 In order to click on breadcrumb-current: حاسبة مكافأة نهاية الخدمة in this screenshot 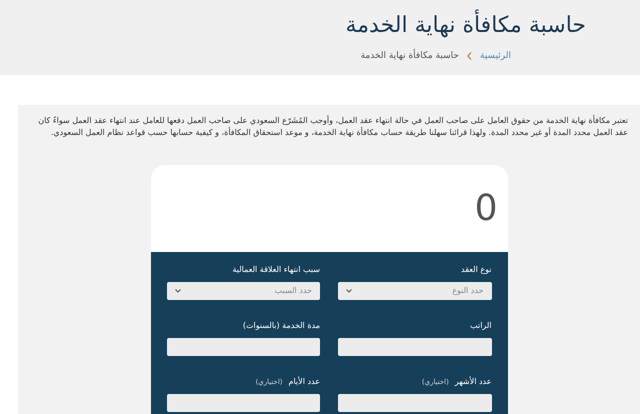, I will do `click(409, 56)`.